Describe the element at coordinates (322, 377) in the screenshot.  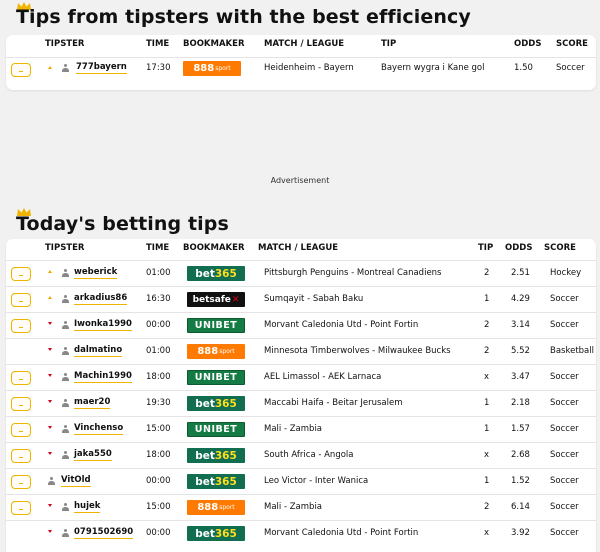
I see `match-name: AEL Limassol - AEK Larnaca` at that location.